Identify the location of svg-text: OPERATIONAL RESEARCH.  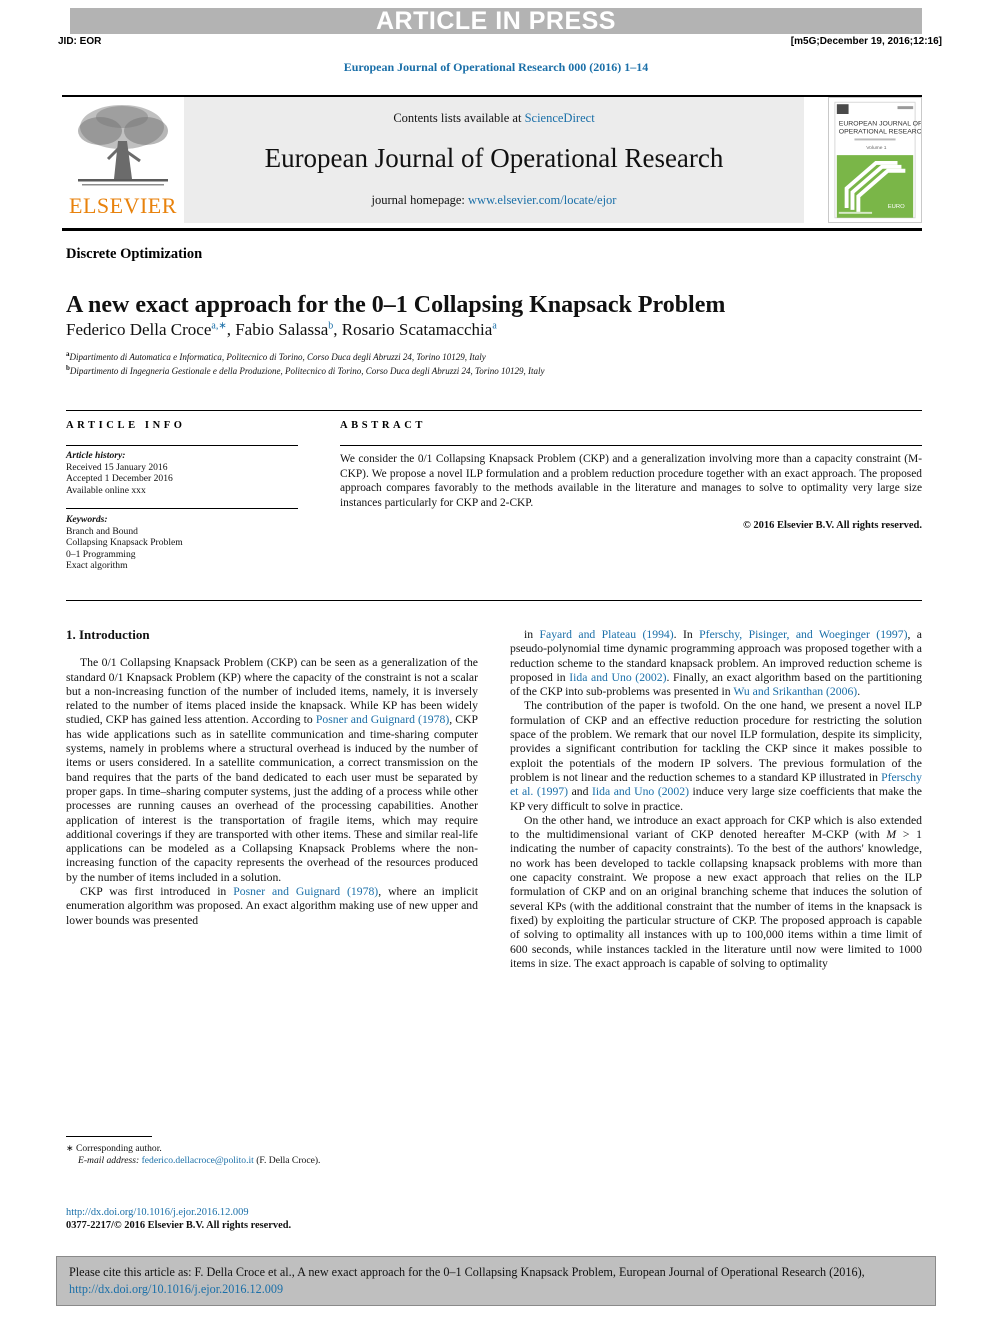
(880, 132).